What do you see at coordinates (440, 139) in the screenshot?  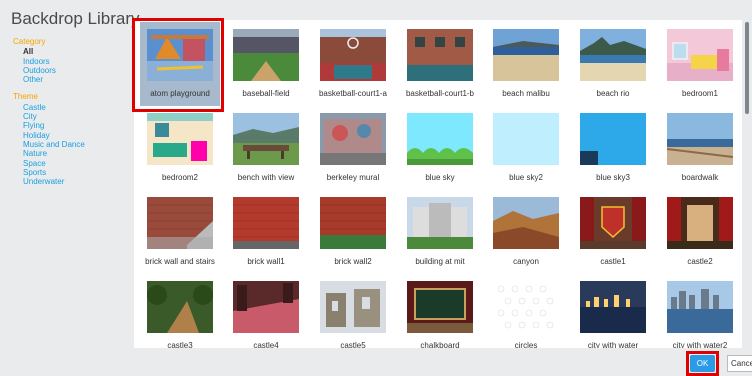 I see `blue-sky-hills-image` at bounding box center [440, 139].